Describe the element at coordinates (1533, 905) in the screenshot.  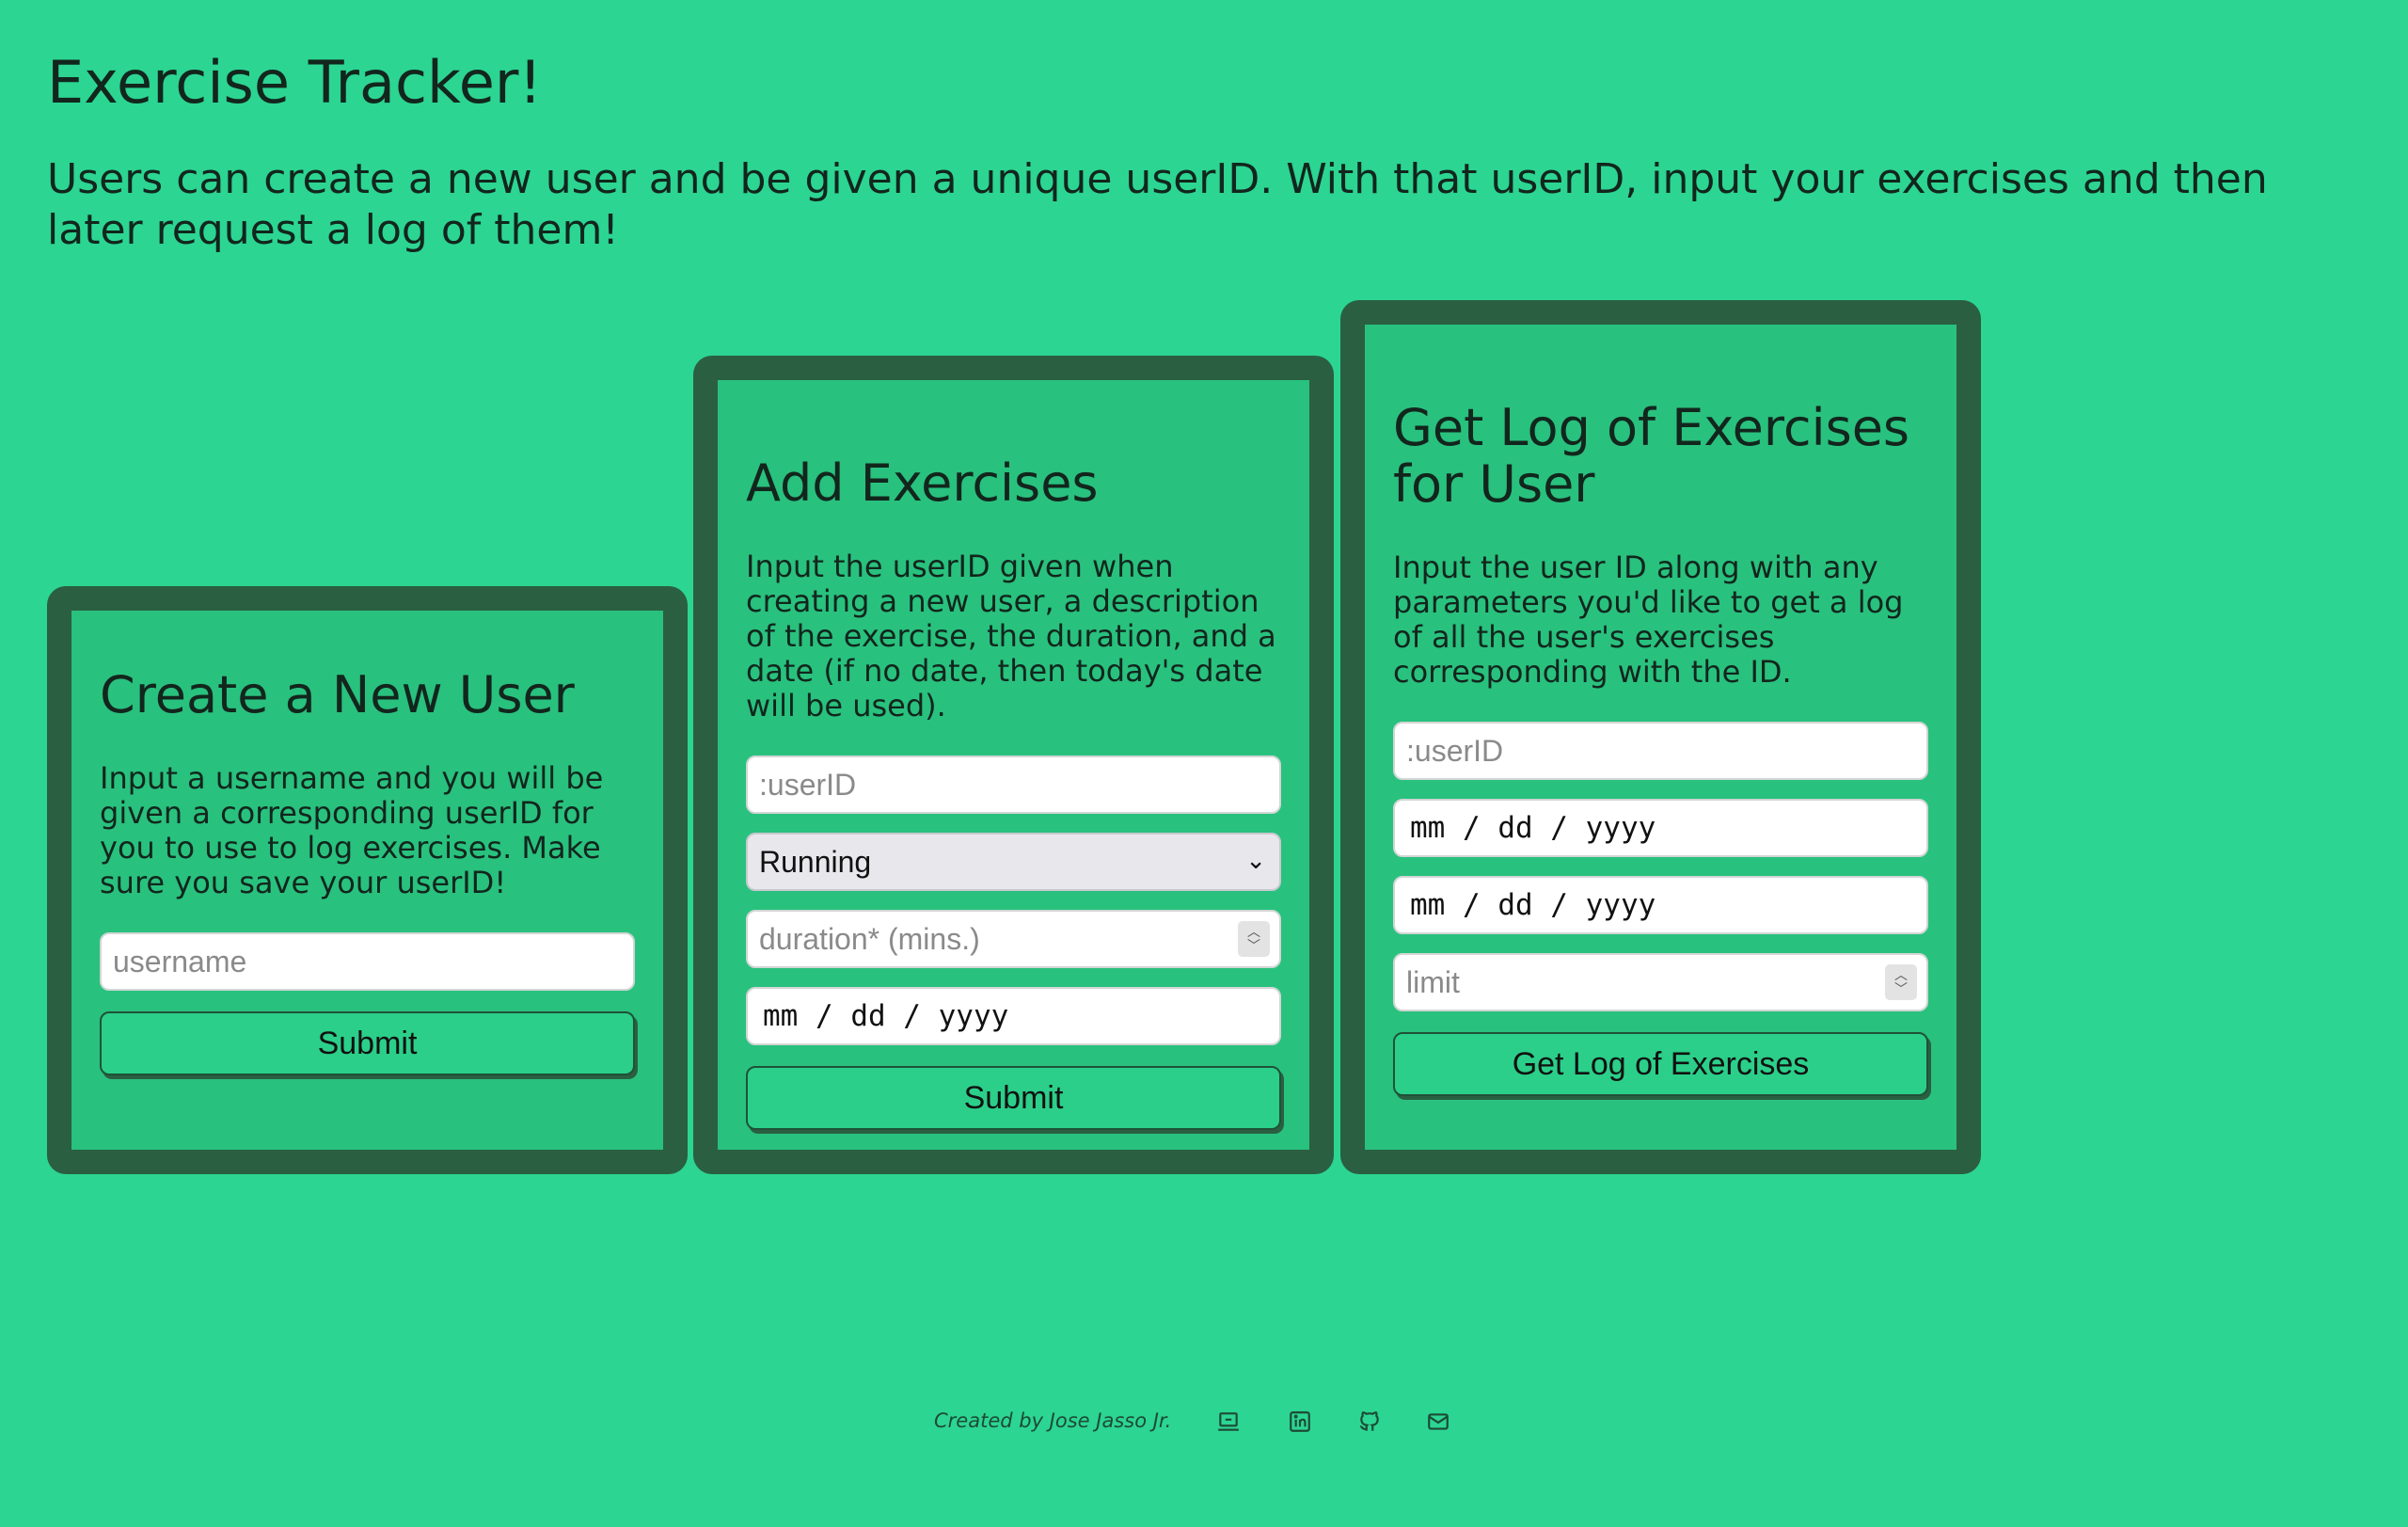
I see `to-date-value: mm / dd / yyyy` at that location.